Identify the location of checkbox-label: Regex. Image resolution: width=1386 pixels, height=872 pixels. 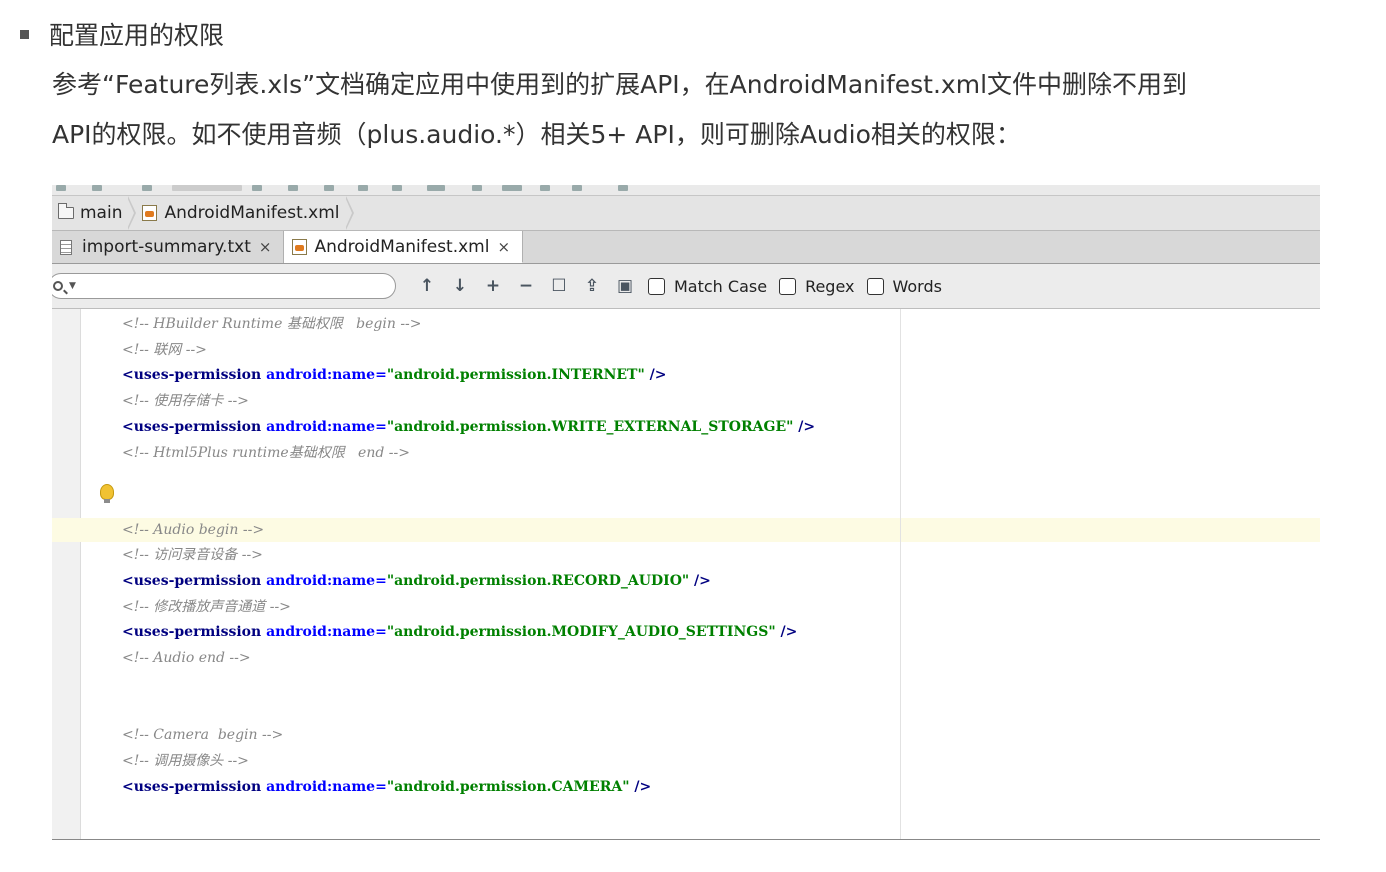
(830, 286).